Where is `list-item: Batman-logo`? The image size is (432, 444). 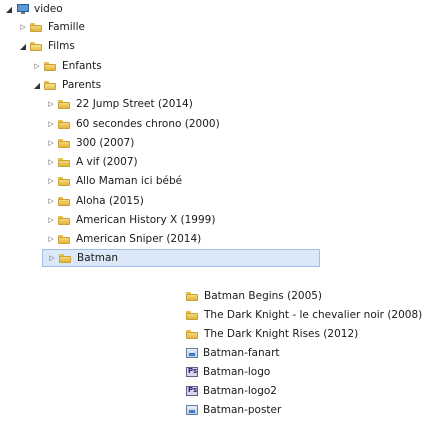 list-item: Batman-logo is located at coordinates (228, 372).